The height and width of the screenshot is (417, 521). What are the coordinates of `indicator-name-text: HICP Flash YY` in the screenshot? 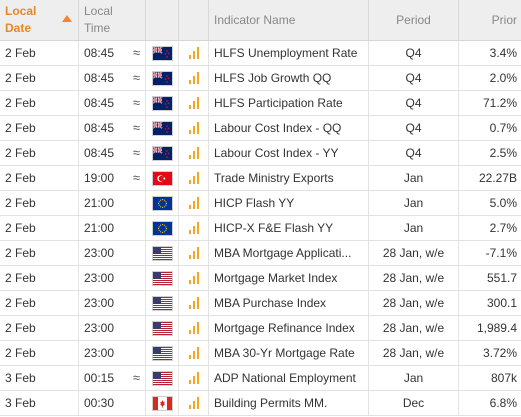 It's located at (254, 203).